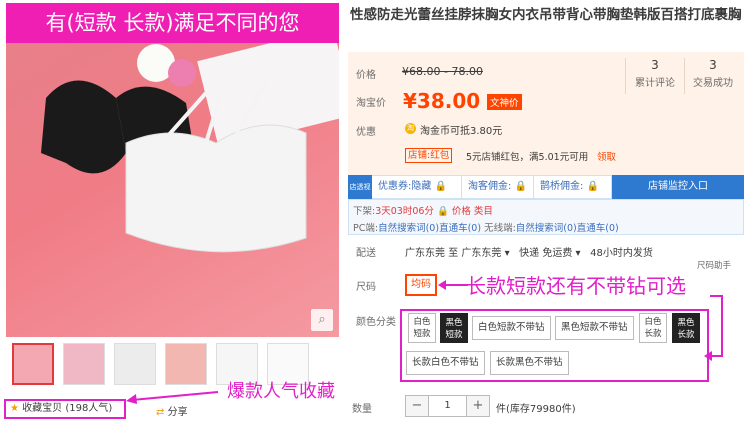  I want to click on ship-method-select: 快递 免运费 ▾, so click(549, 253).